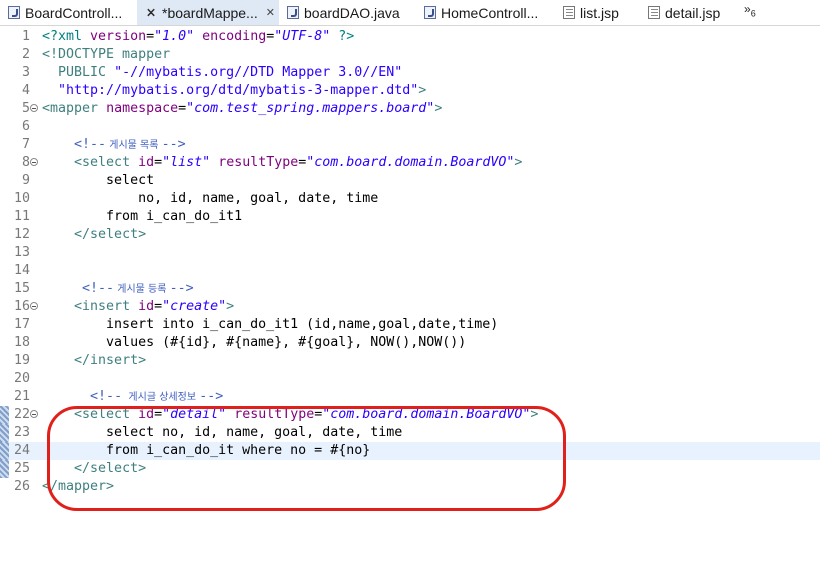 This screenshot has height=574, width=820. Describe the element at coordinates (410, 487) in the screenshot. I see `code-line-26: 26 </mapper>` at that location.